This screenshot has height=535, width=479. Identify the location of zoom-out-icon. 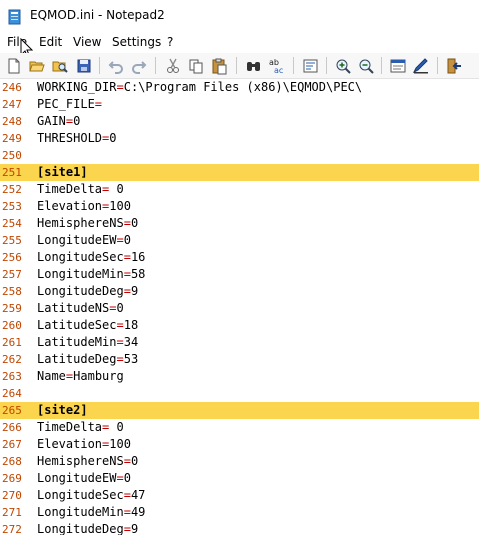
(366, 66).